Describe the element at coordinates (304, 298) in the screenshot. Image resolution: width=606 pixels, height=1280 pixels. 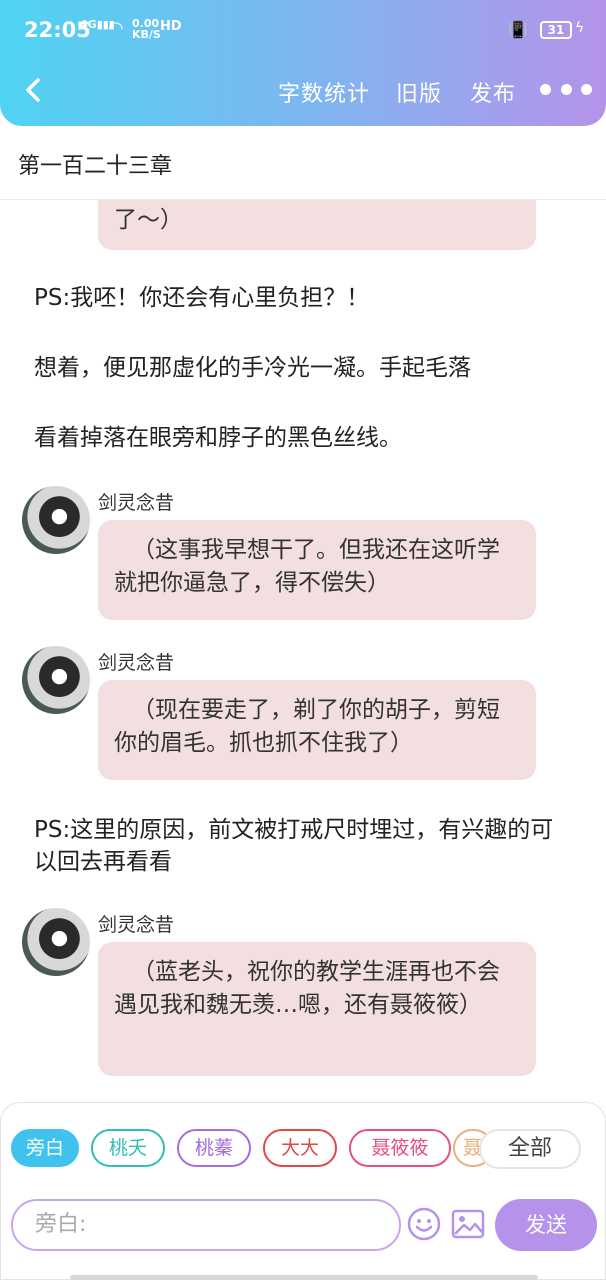
I see `narration-text: PS:我呸！你还会有心里负担？！` at that location.